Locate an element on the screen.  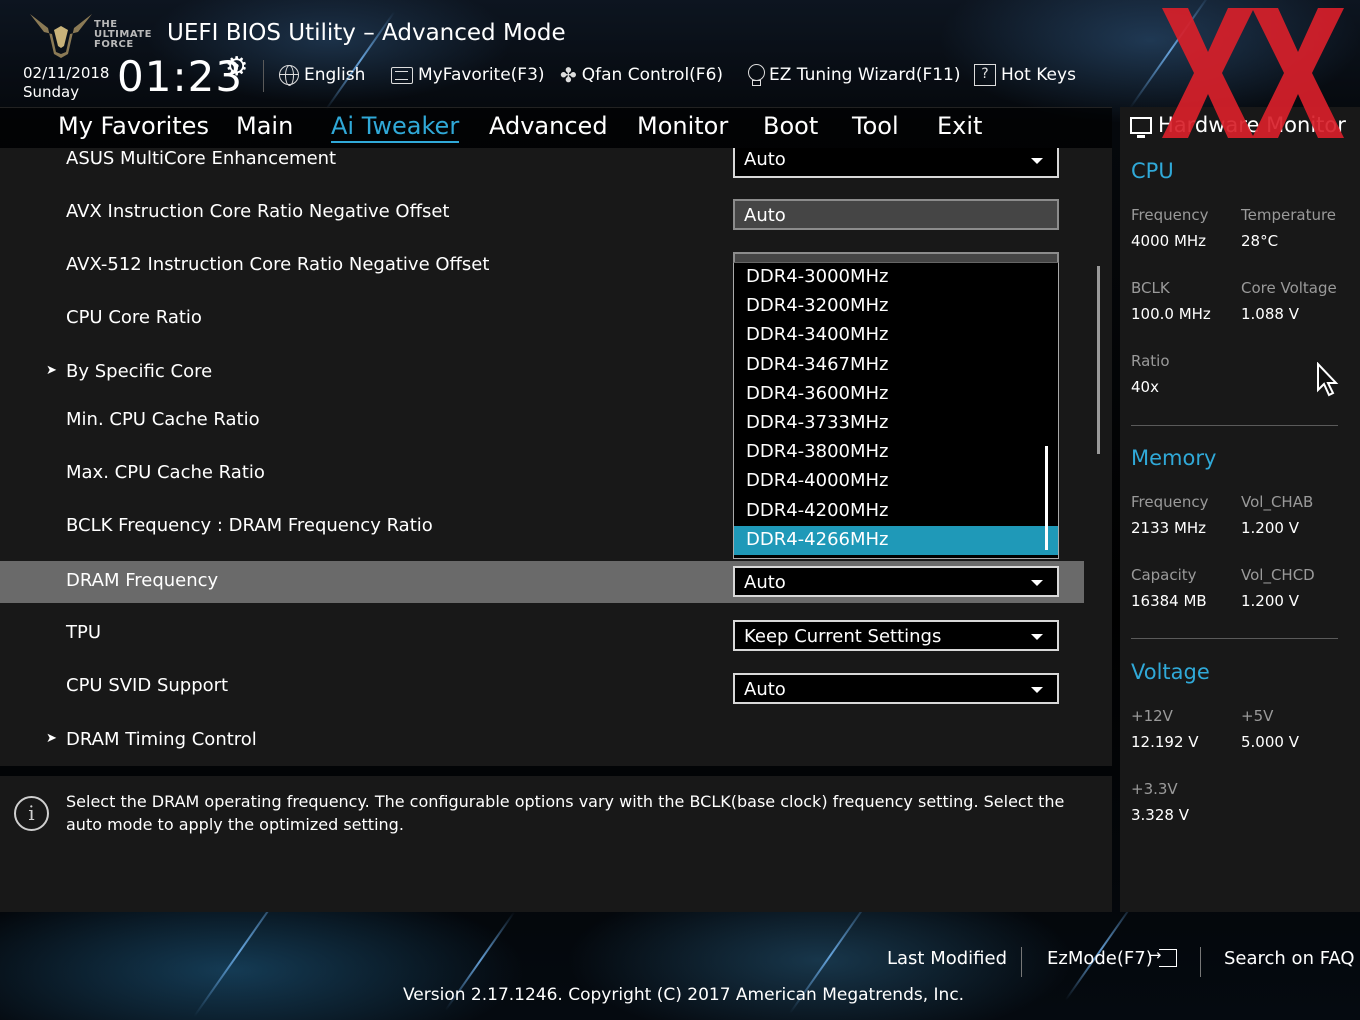
tpu-select: Keep Current Settings is located at coordinates (896, 635).